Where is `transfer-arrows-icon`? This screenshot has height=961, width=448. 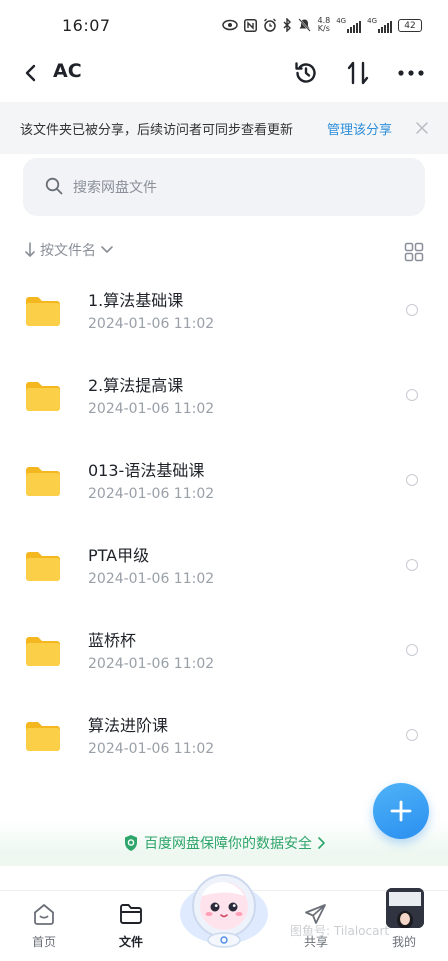
transfer-arrows-icon is located at coordinates (358, 73).